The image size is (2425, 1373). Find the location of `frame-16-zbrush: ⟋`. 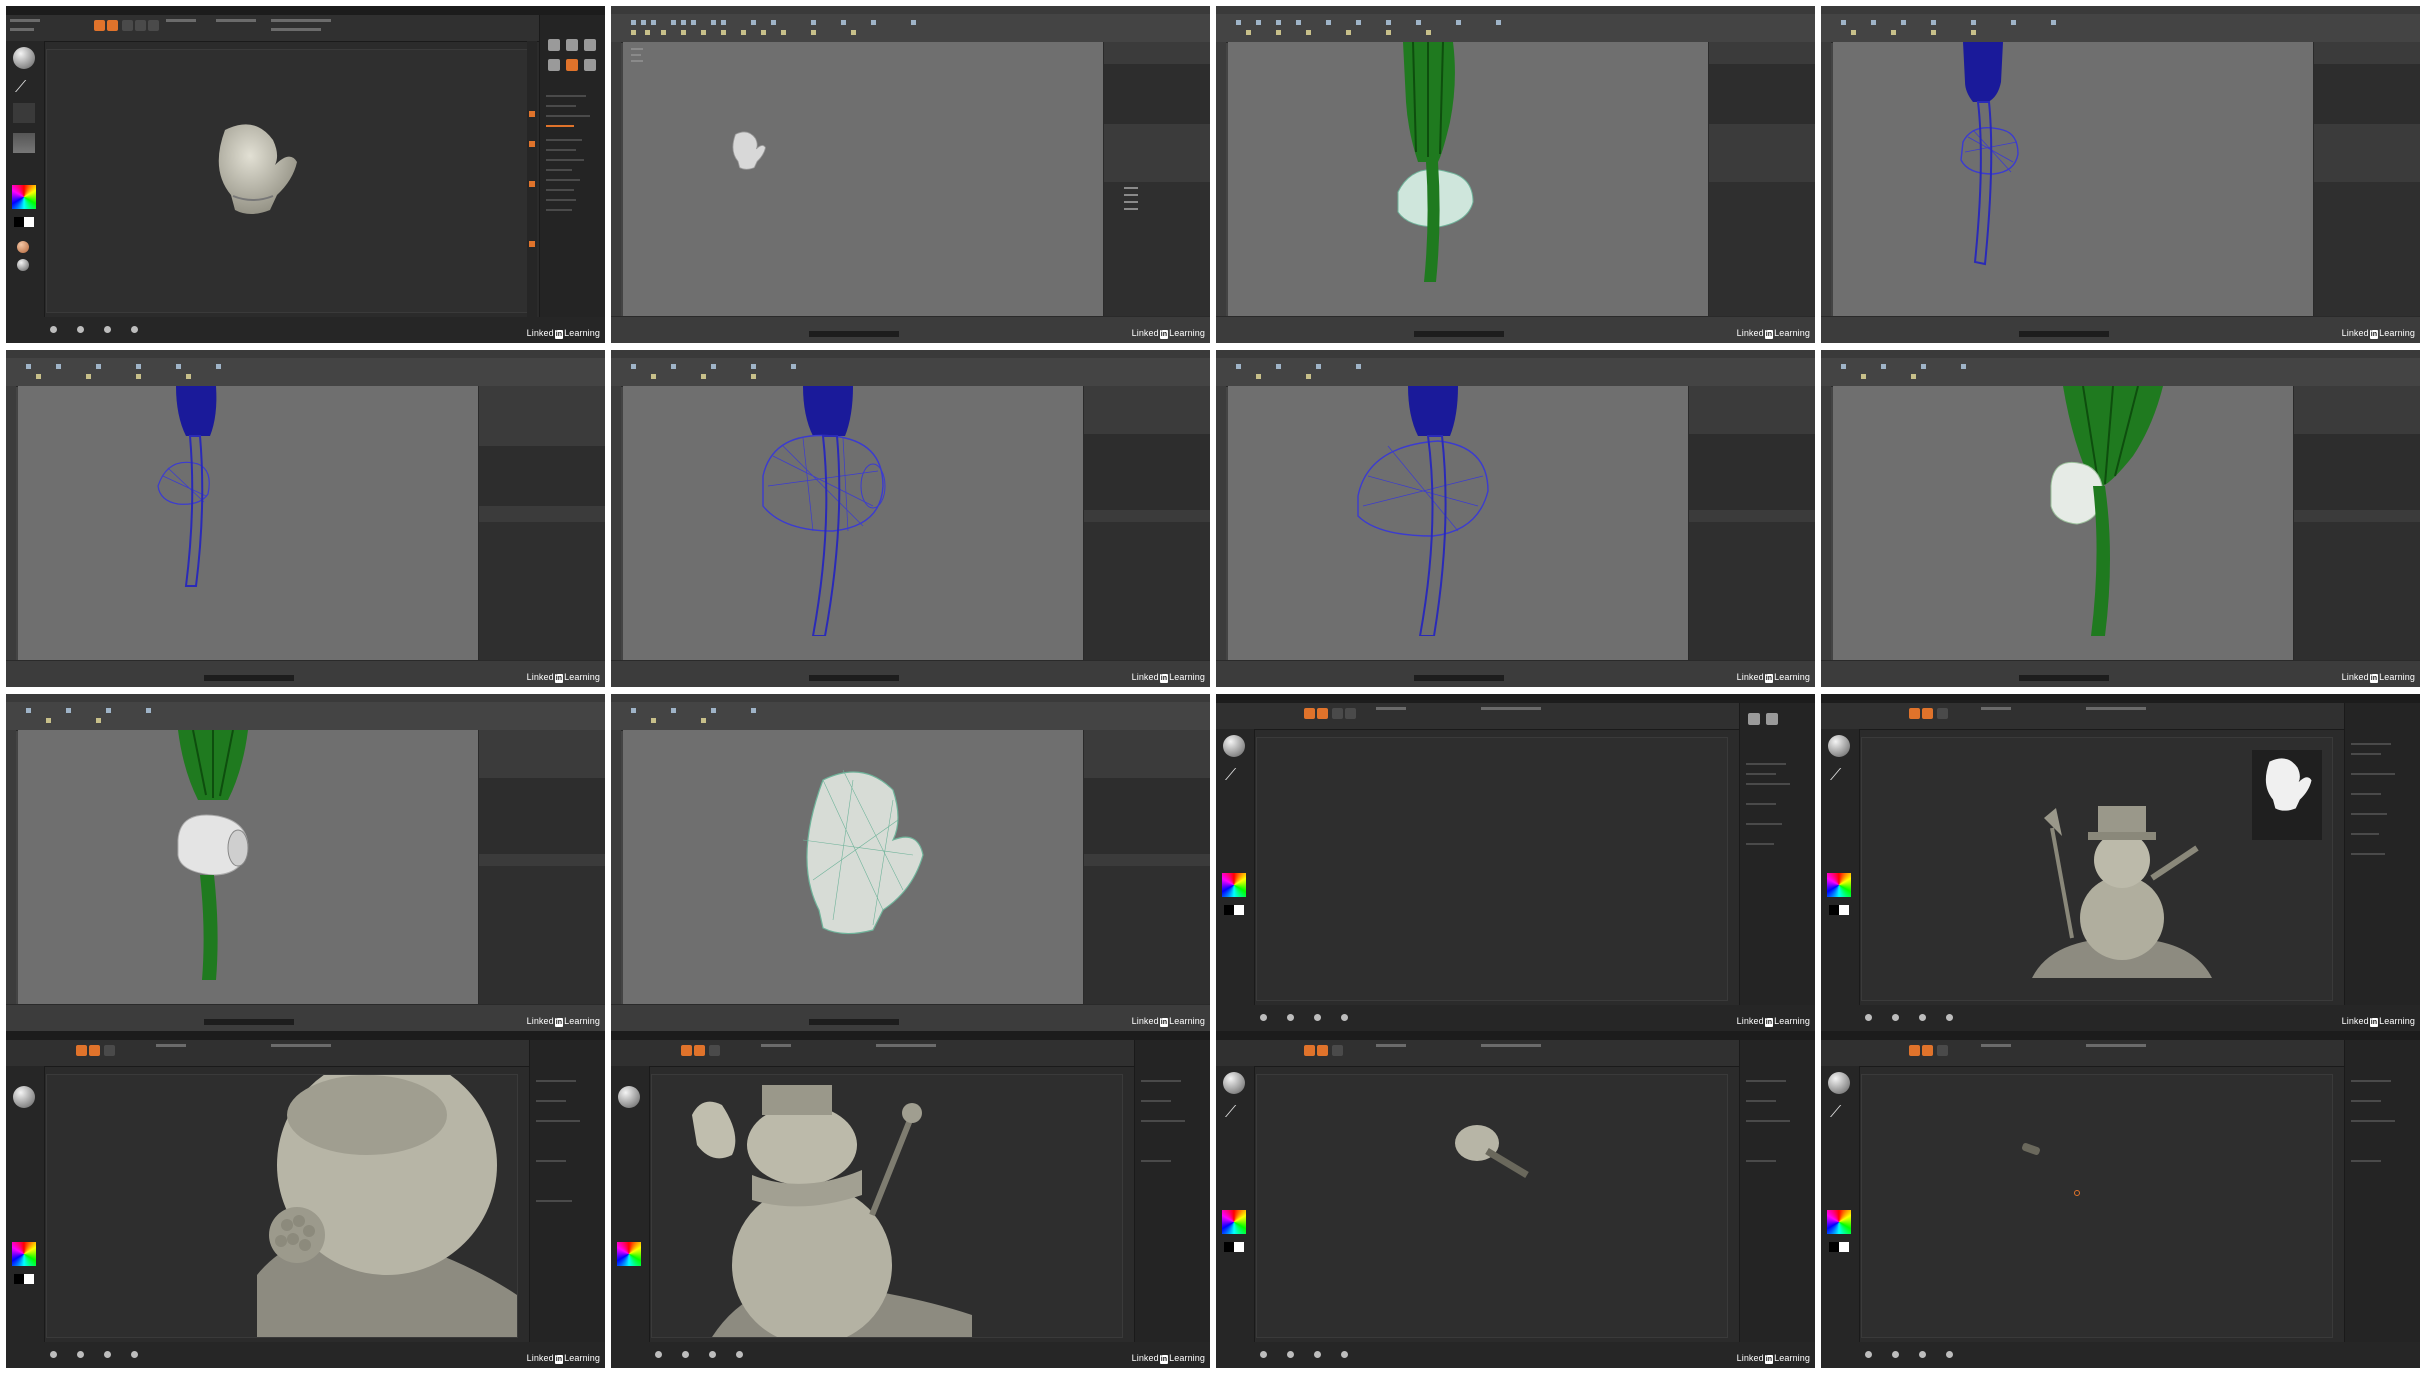

frame-16-zbrush: ⟋ is located at coordinates (2120, 1199).